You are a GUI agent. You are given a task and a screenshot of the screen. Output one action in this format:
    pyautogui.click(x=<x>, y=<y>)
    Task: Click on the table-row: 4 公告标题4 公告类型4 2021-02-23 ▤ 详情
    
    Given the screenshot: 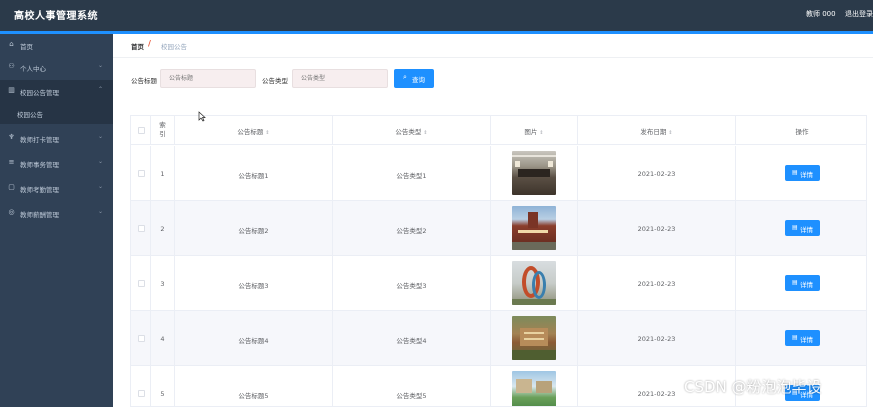 What is the action you would take?
    pyautogui.click(x=498, y=338)
    